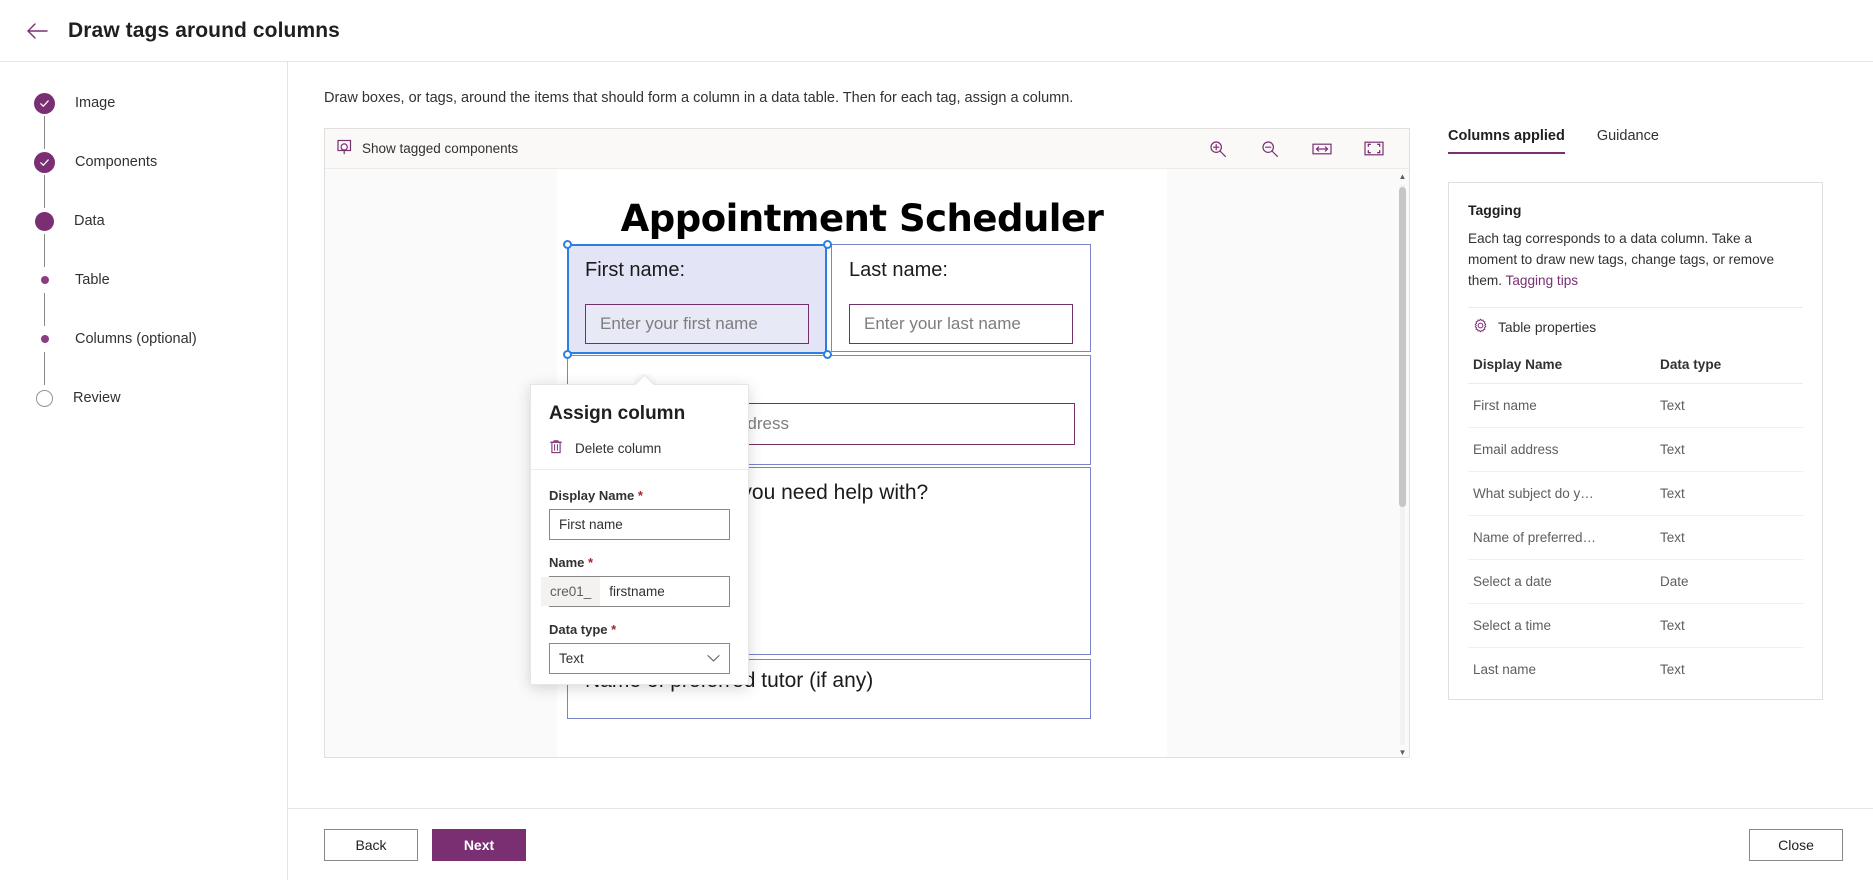 This screenshot has width=1873, height=880. I want to click on step-current-icon, so click(44, 221).